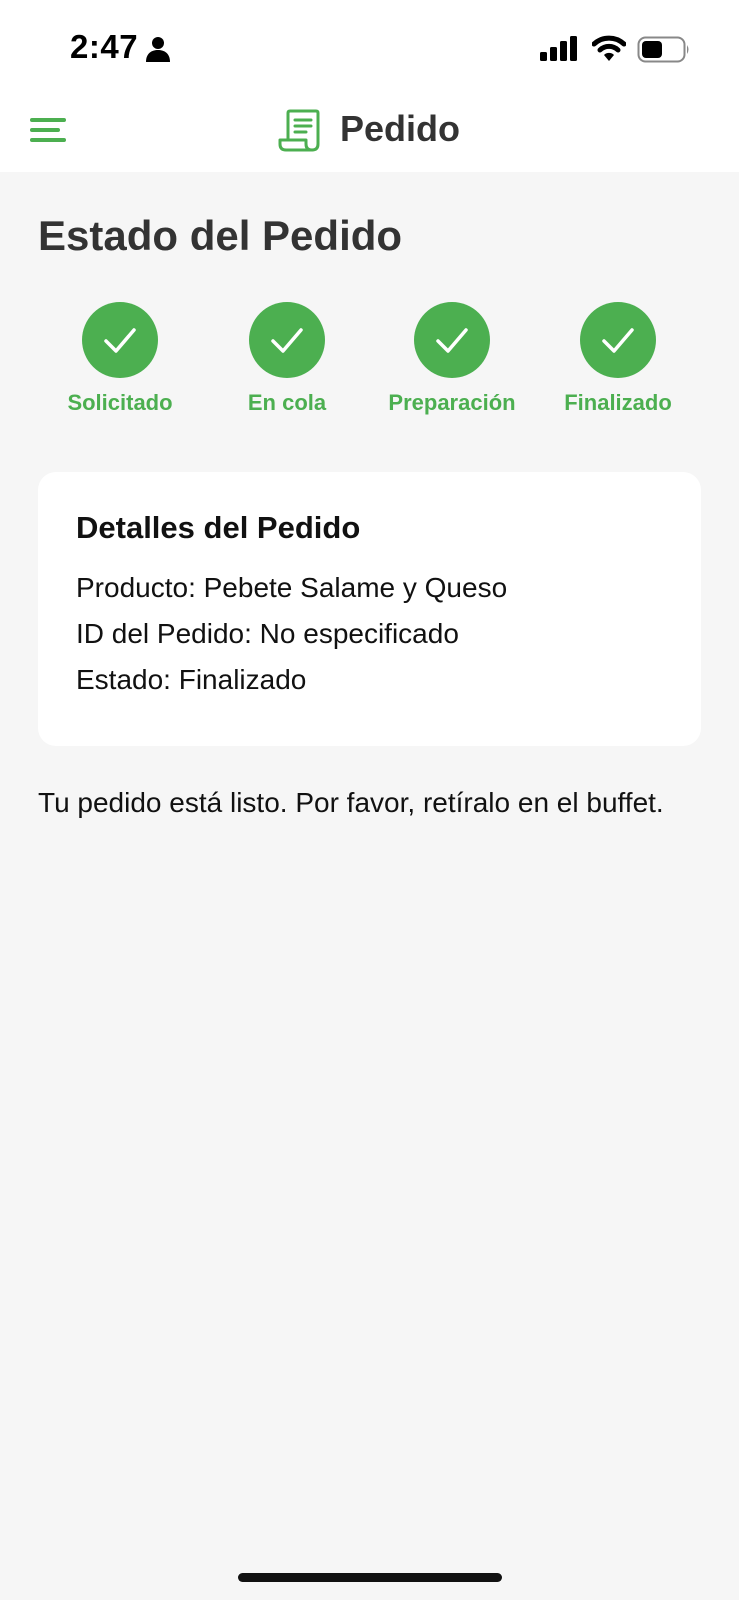 This screenshot has height=1600, width=739. What do you see at coordinates (558, 48) in the screenshot?
I see `cellular-signal-icon` at bounding box center [558, 48].